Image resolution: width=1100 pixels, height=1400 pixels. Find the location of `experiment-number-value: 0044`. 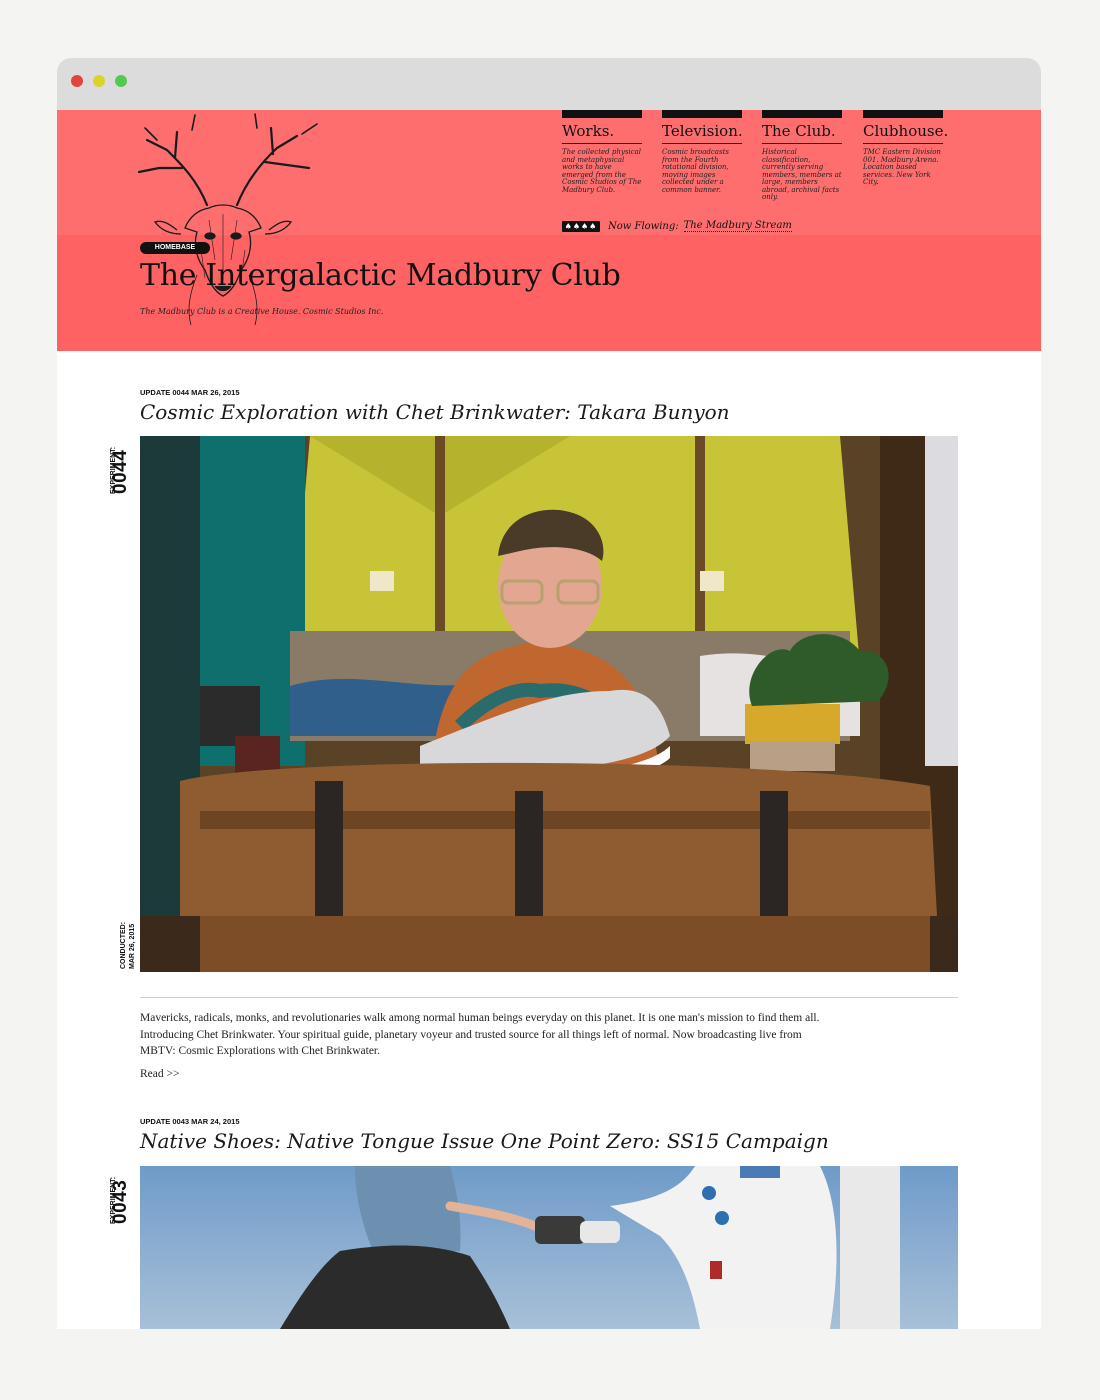

experiment-number-value: 0044 is located at coordinates (120, 471).